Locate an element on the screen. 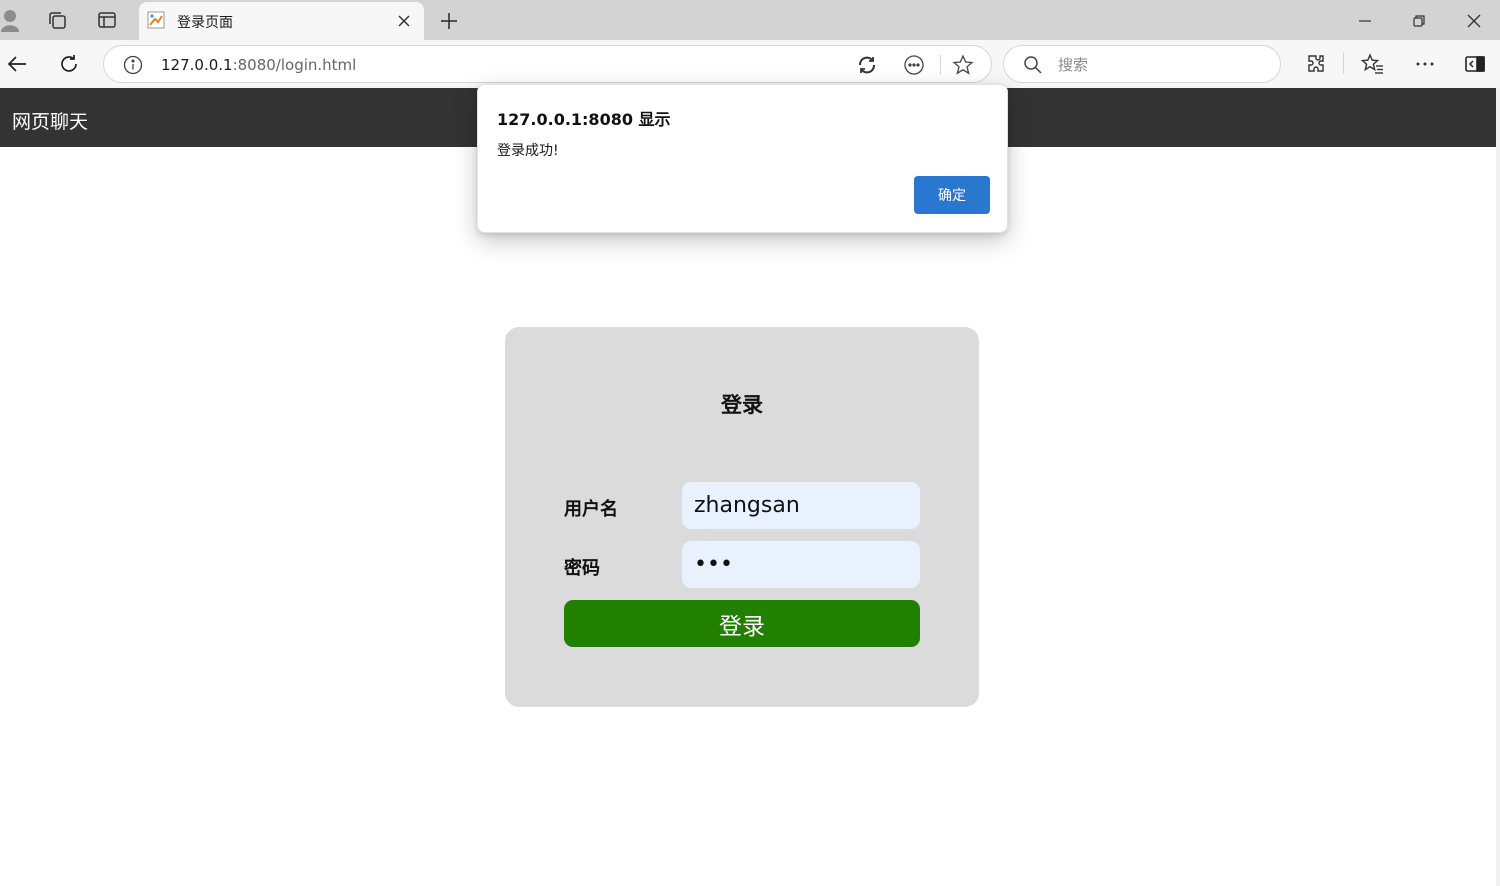  close-icon is located at coordinates (404, 21).